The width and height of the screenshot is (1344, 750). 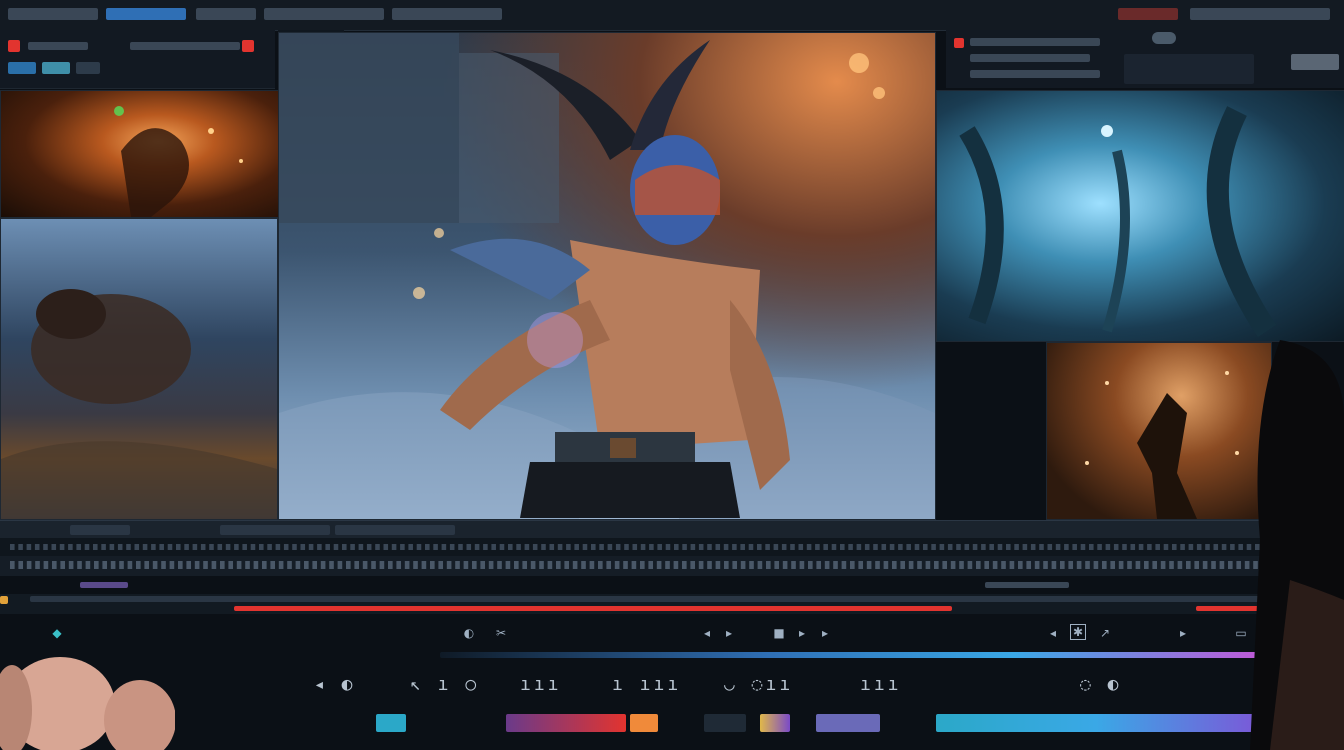 I want to click on waveform-glyph-row: ◂ ◐ ↖ ı ○ ııı ı ııı ◡ ◌ıı ııı ◌ ◐, so click(x=635, y=685).